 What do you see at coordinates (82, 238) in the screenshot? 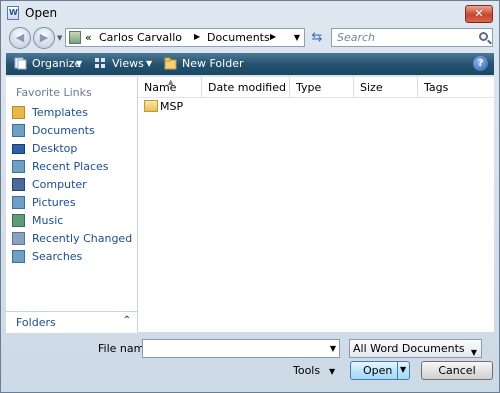
I see `sidebar-item-label: Recently Changed` at bounding box center [82, 238].